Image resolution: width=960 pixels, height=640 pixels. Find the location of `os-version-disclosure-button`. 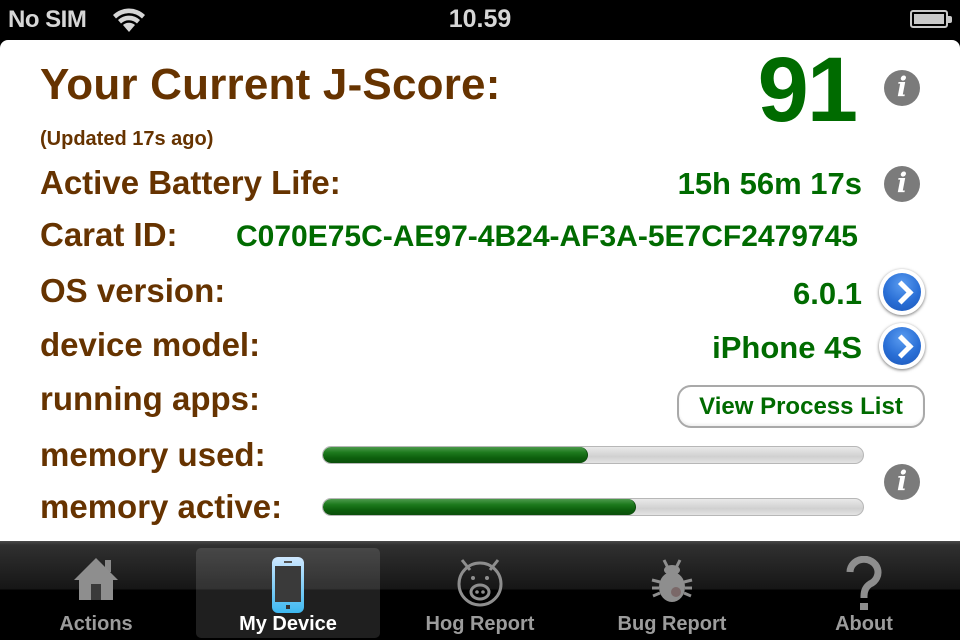

os-version-disclosure-button is located at coordinates (902, 292).